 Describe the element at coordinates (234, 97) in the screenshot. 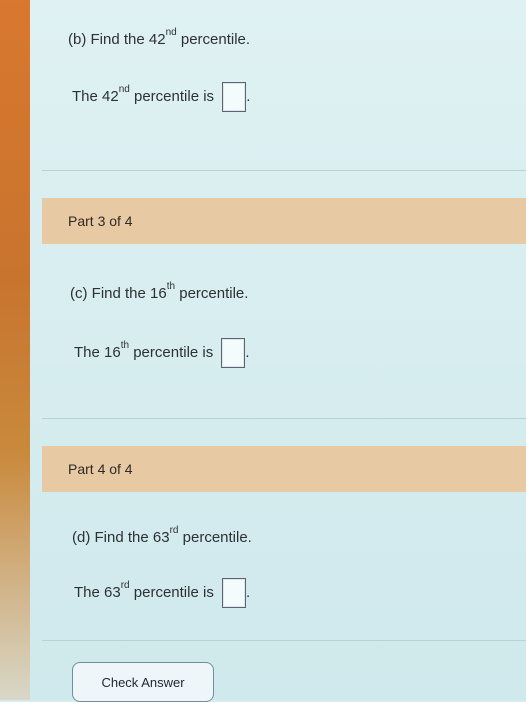

I see `answer-input-b` at that location.